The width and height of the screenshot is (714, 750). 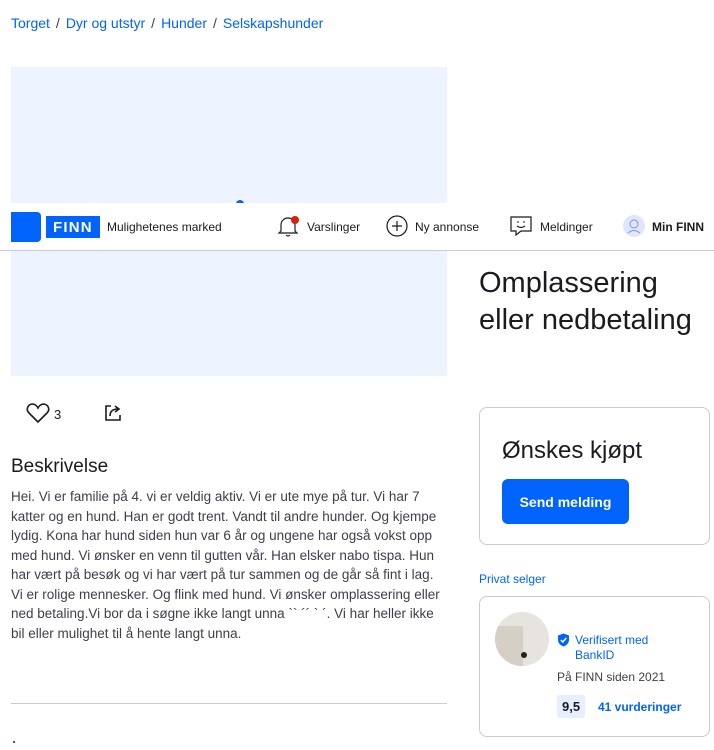 What do you see at coordinates (521, 227) in the screenshot?
I see `message-icon` at bounding box center [521, 227].